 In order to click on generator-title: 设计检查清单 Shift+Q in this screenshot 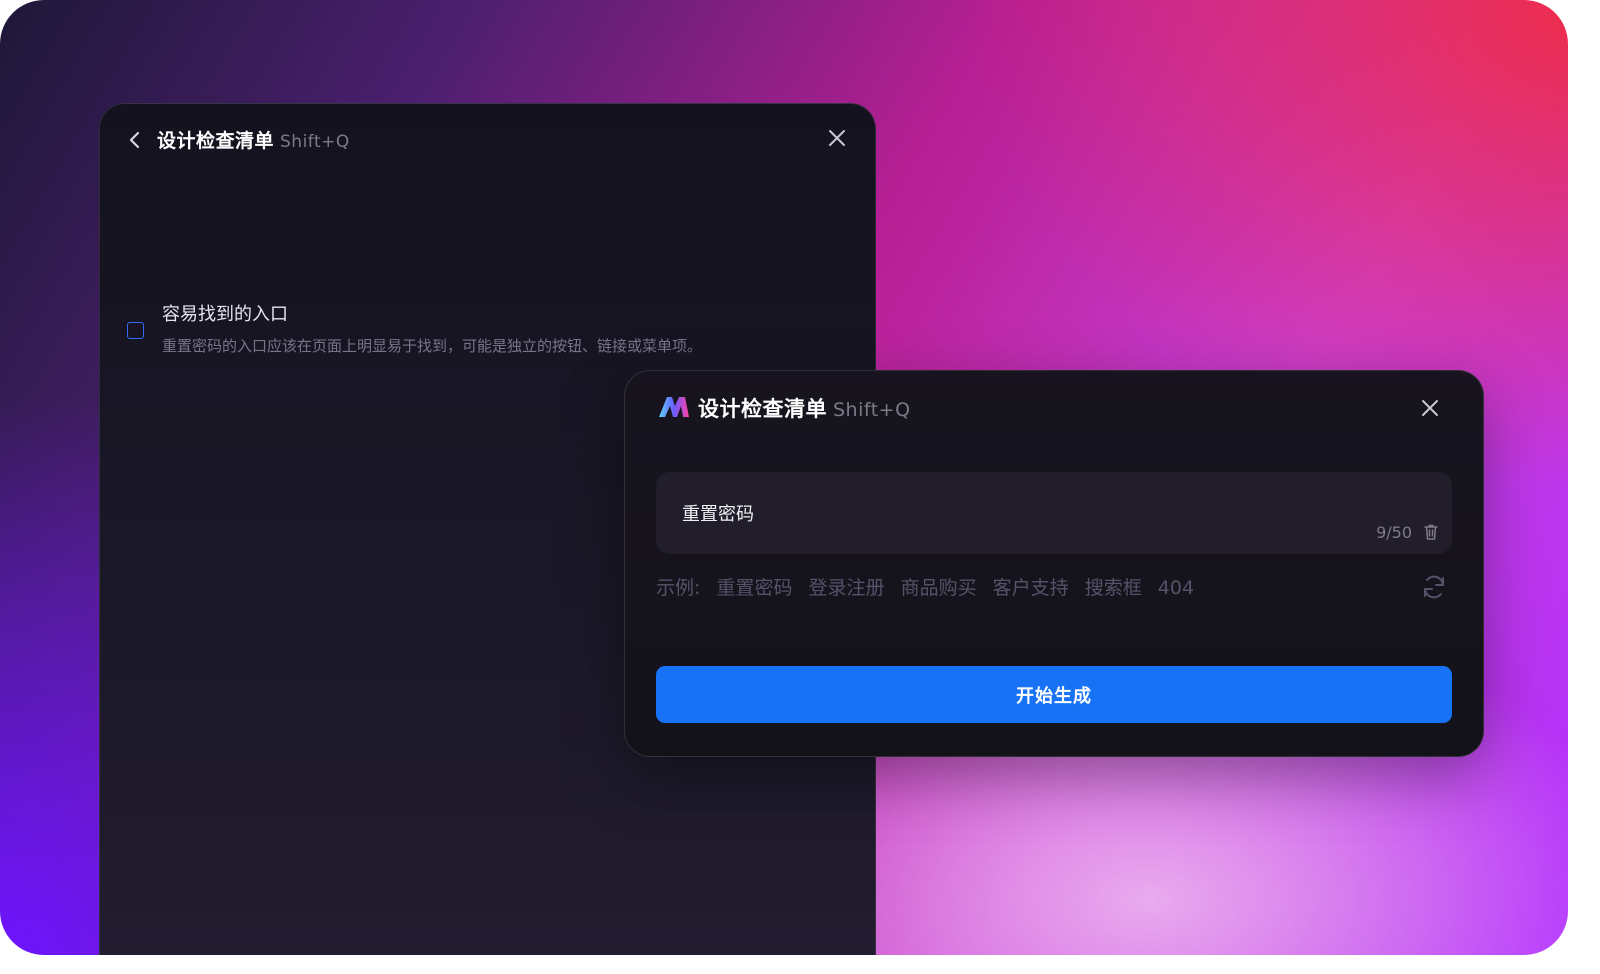, I will do `click(804, 408)`.